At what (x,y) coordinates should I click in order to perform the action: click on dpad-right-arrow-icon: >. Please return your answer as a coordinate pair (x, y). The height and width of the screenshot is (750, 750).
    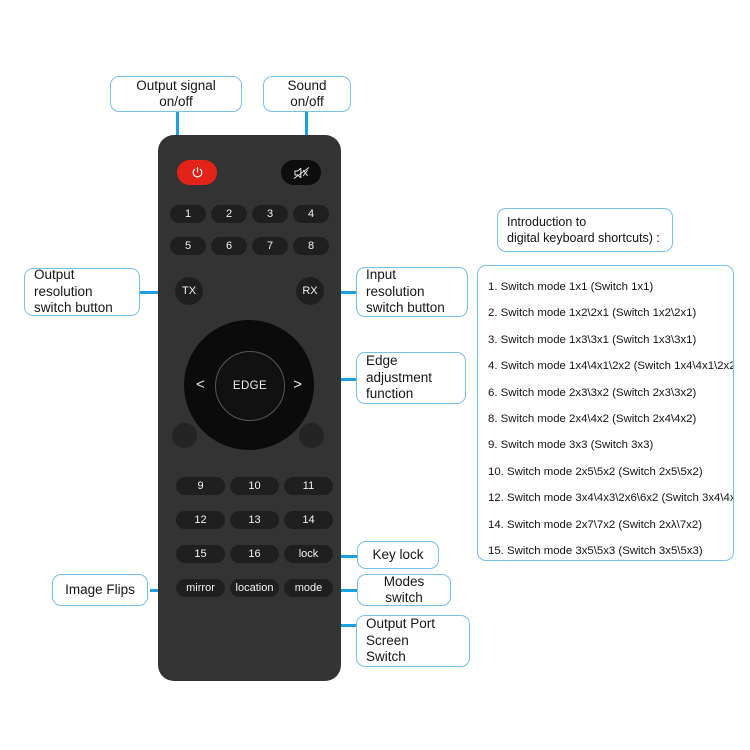
    Looking at the image, I should click on (297, 384).